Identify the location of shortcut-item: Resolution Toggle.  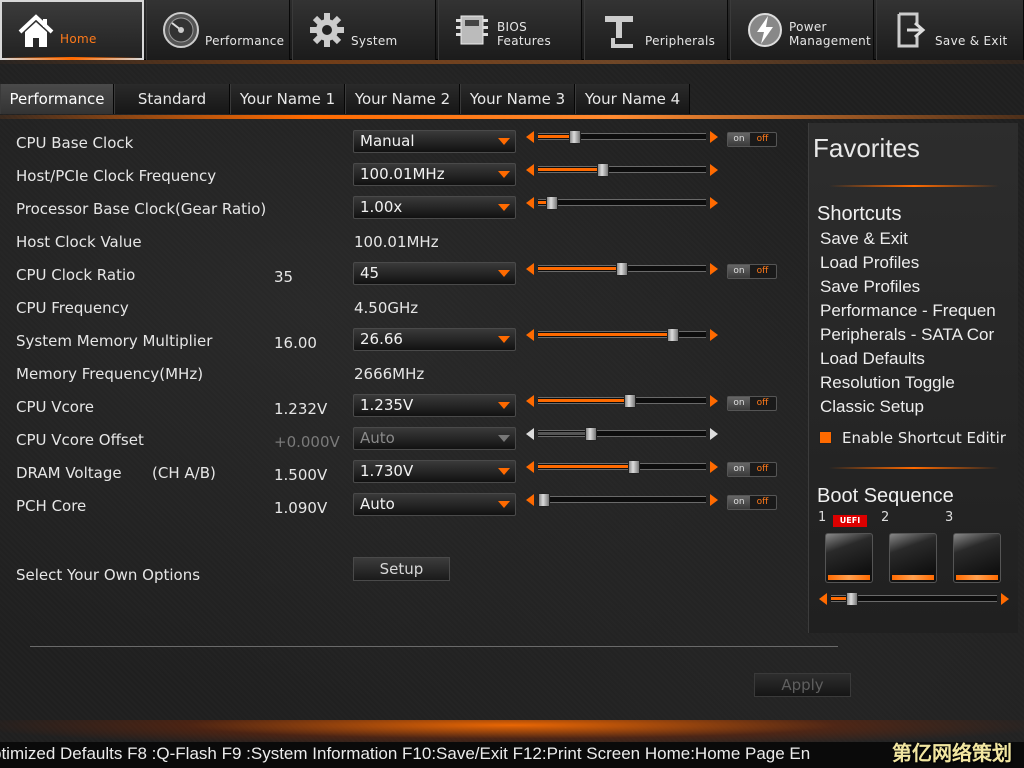
(887, 383).